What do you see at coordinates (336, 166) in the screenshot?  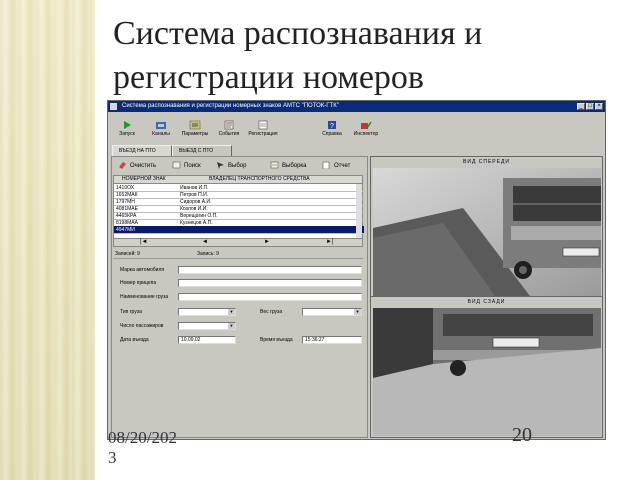 I see `report-button: Отчет` at bounding box center [336, 166].